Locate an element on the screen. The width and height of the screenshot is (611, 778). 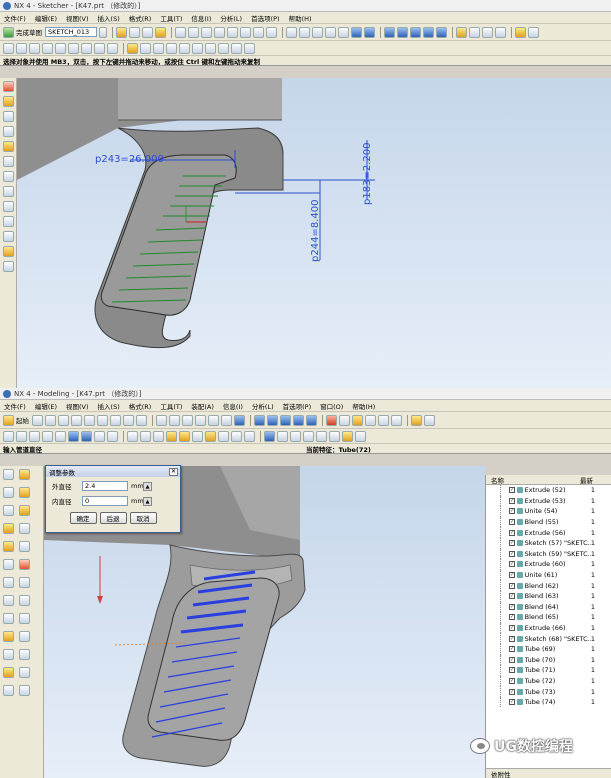
show-icon is located at coordinates (396, 420).